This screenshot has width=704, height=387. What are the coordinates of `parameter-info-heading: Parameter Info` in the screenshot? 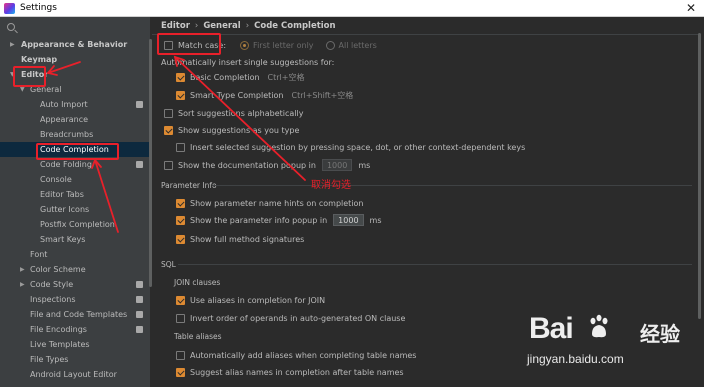 It's located at (189, 185).